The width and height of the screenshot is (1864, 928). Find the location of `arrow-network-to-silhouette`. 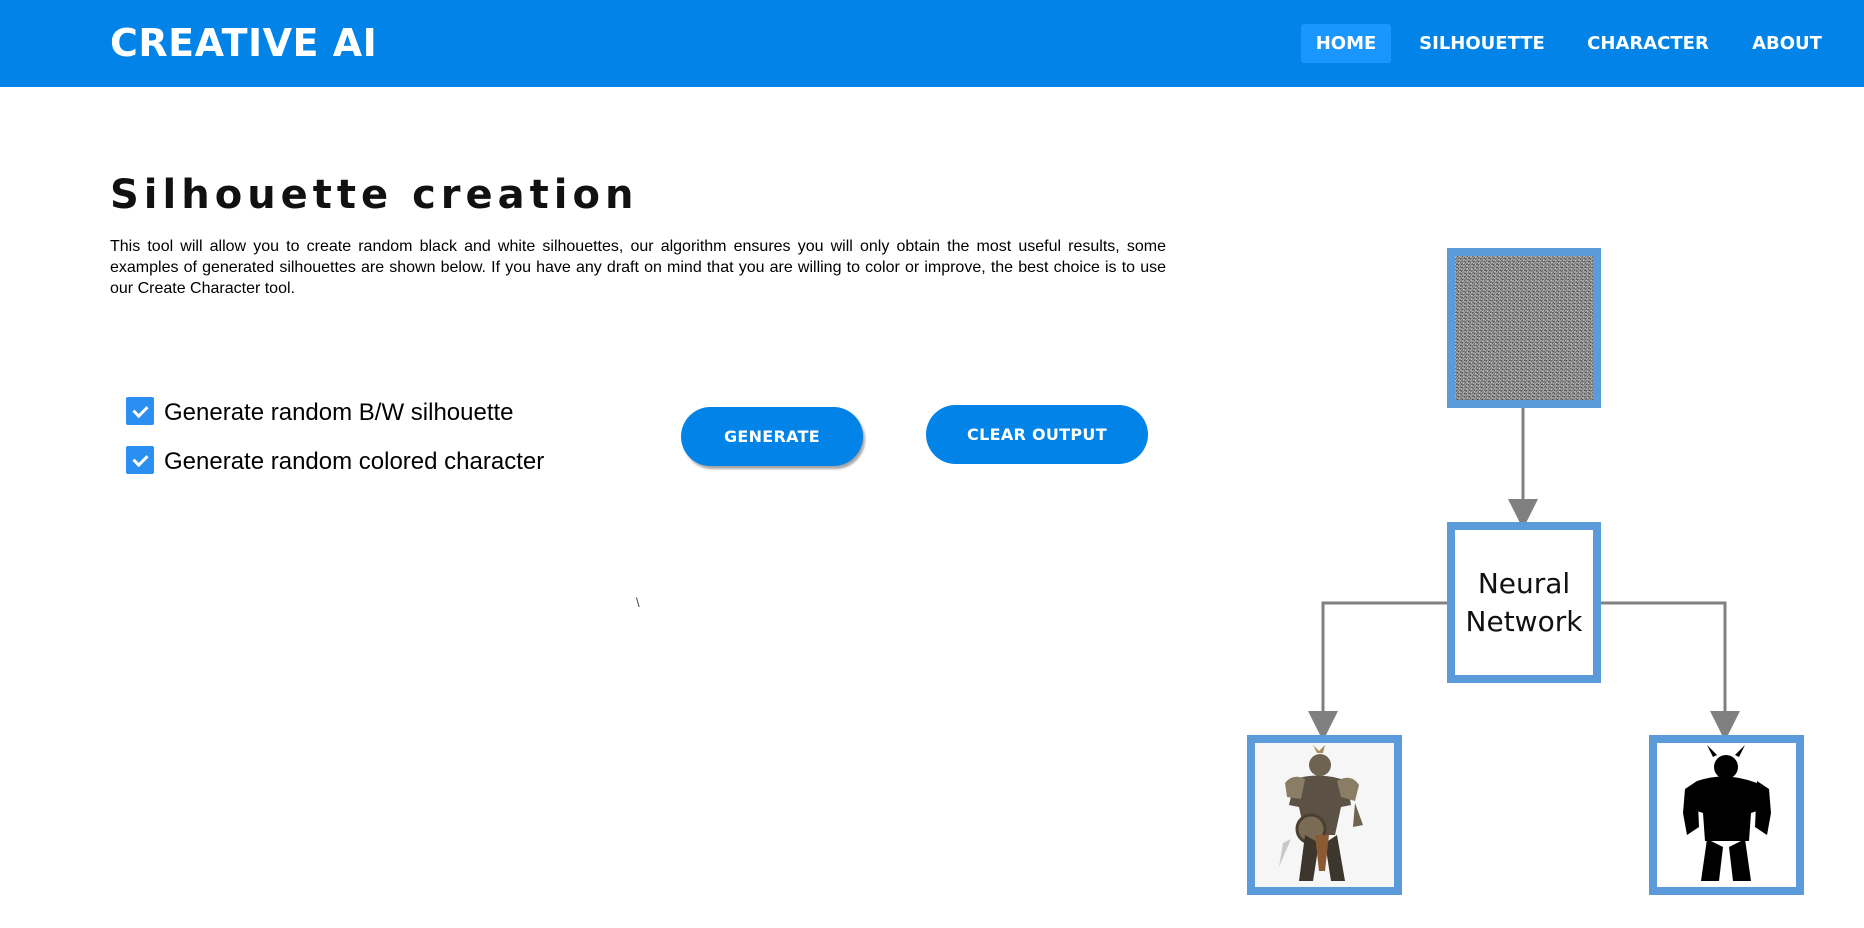

arrow-network-to-silhouette is located at coordinates (1670, 671).